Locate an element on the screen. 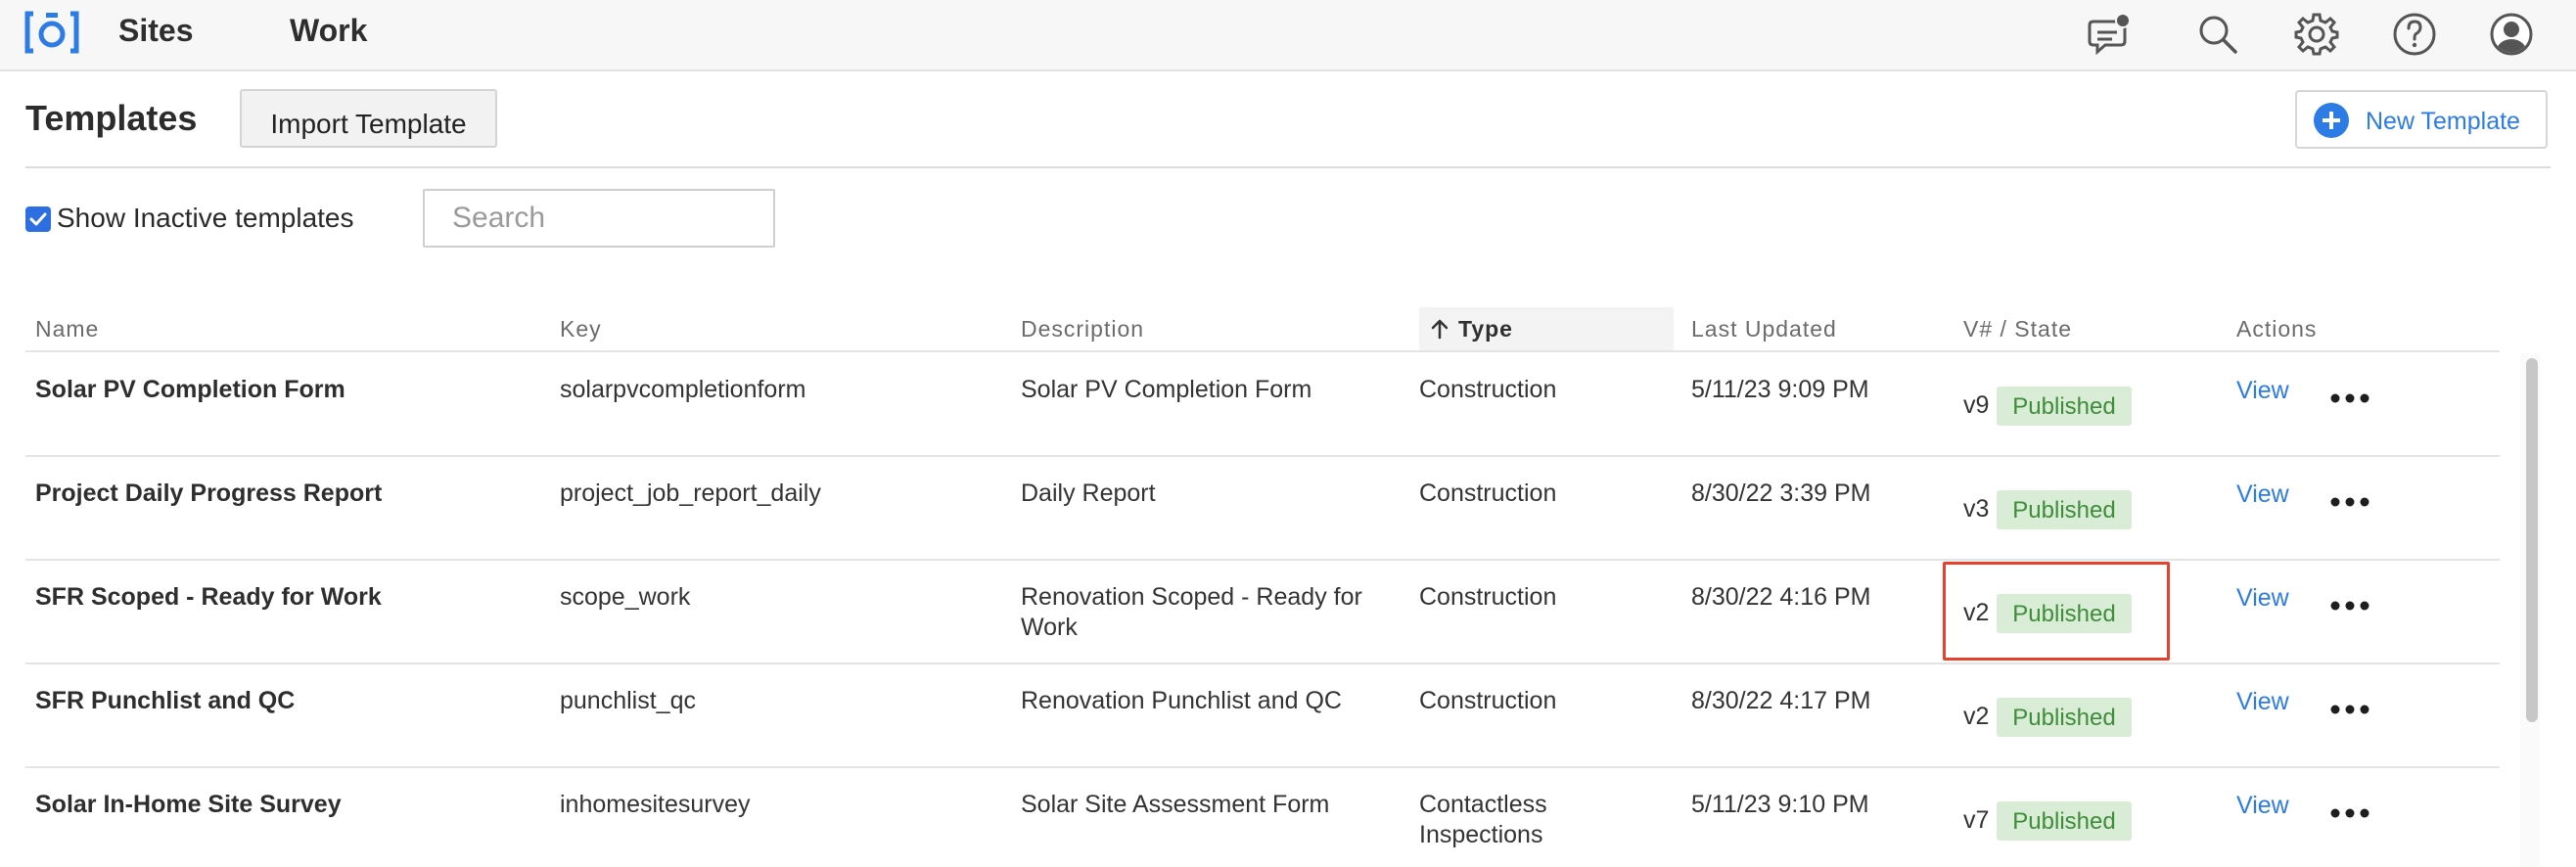  version-number: v3 is located at coordinates (1976, 509).